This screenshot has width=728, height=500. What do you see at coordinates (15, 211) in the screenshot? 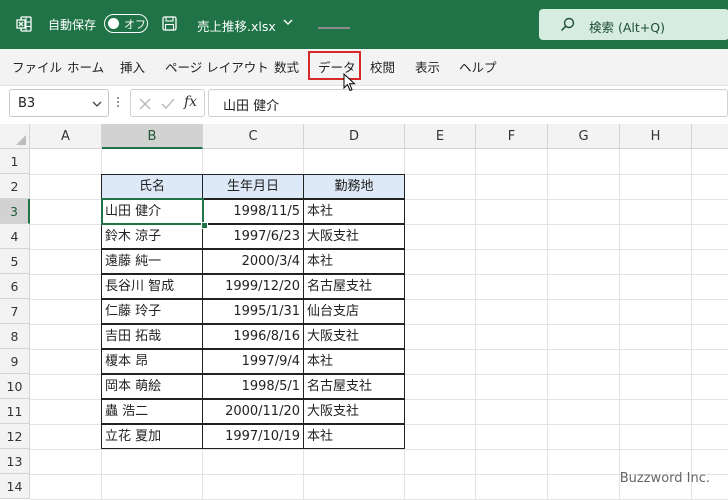
I see `row-header: 3` at bounding box center [15, 211].